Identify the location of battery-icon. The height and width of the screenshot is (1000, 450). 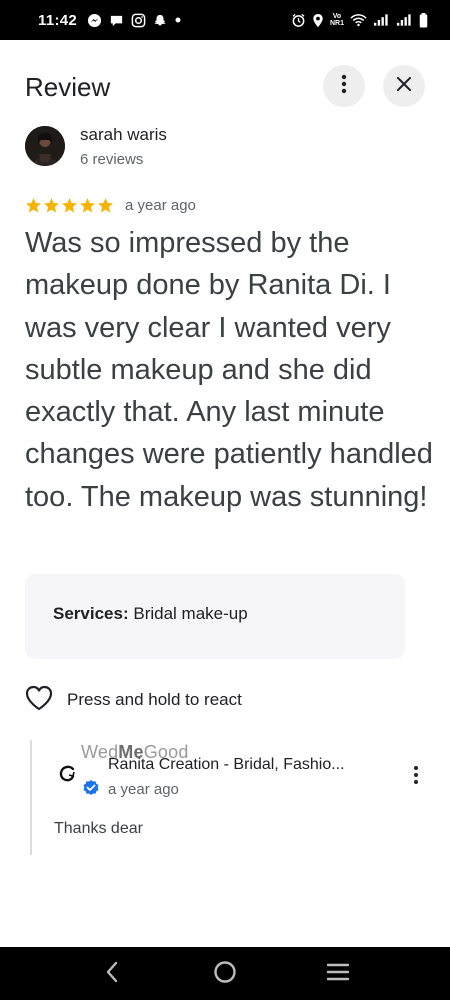
(423, 20).